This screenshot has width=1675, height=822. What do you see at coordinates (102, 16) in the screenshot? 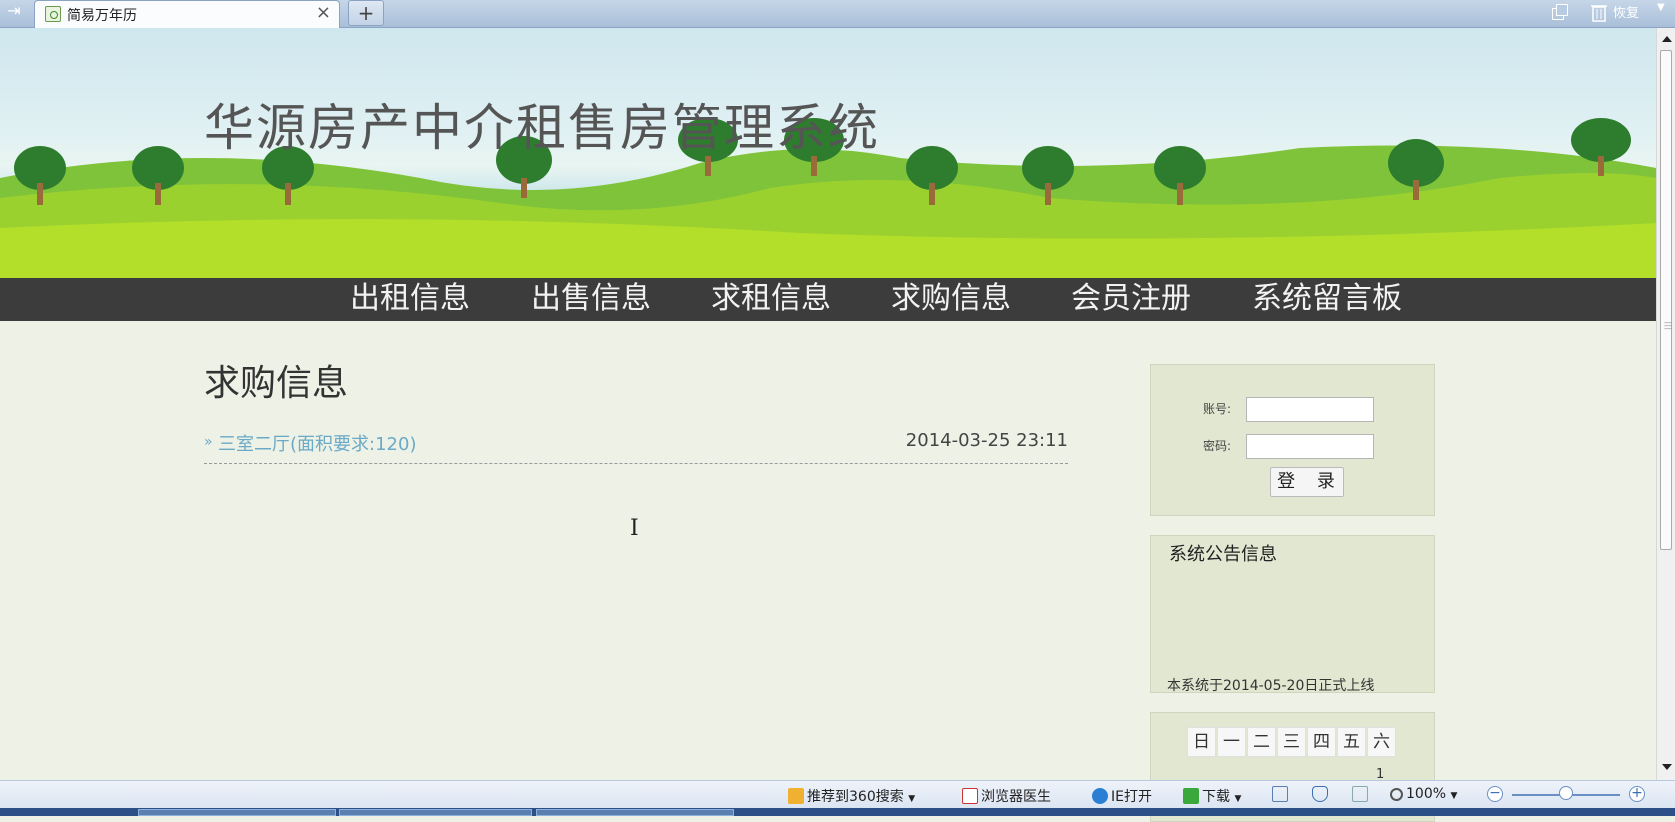
I see `tab-title: 简易万年历` at bounding box center [102, 16].